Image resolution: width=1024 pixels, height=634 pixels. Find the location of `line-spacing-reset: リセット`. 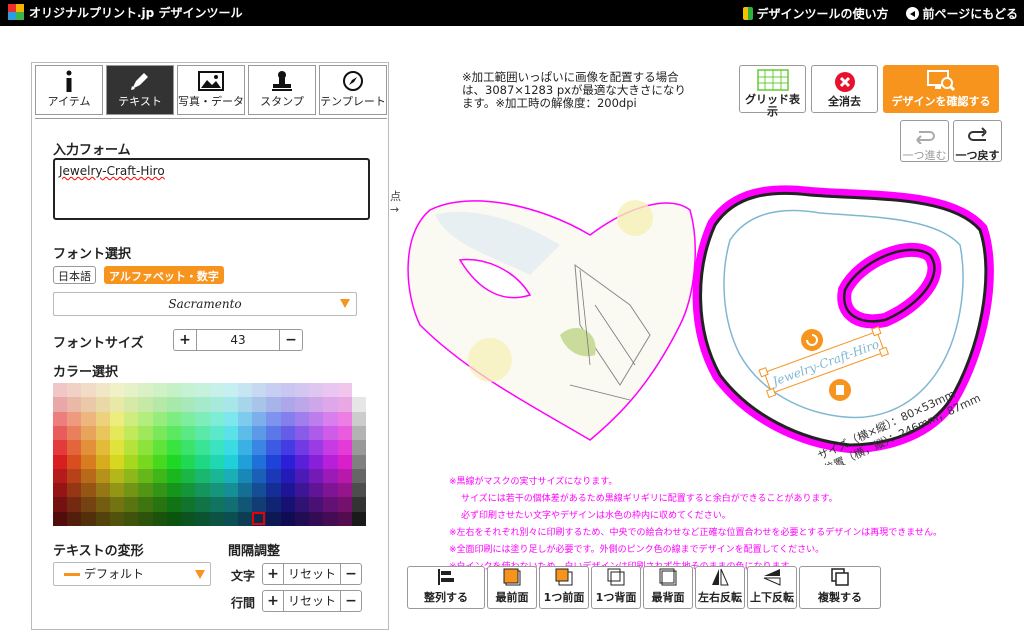

line-spacing-reset: リセット is located at coordinates (312, 601).